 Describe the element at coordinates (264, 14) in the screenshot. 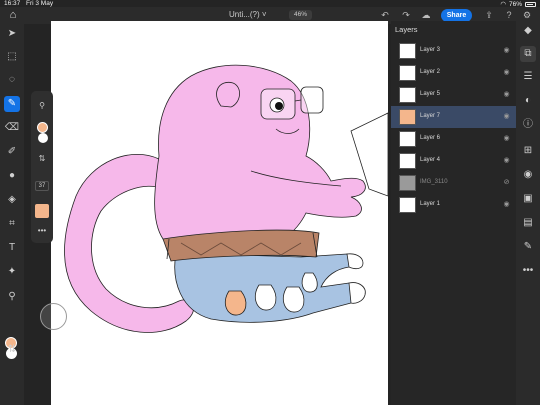

I see `chevron-down-icon: ˅` at that location.